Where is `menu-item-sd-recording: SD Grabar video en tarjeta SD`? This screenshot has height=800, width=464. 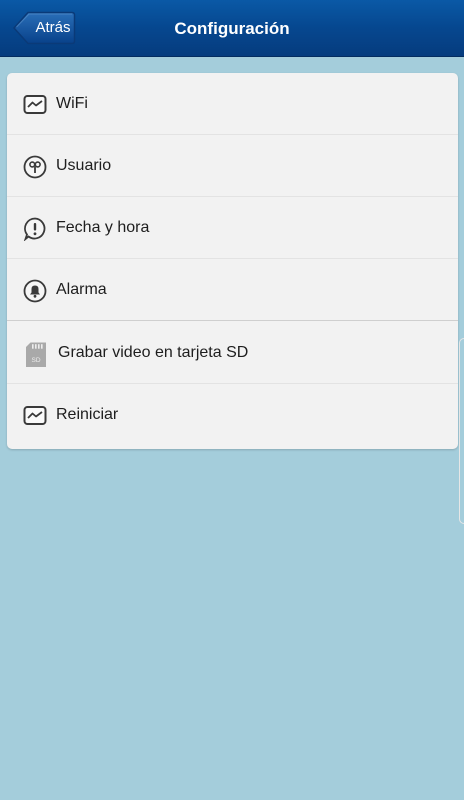 menu-item-sd-recording: SD Grabar video en tarjeta SD is located at coordinates (232, 353).